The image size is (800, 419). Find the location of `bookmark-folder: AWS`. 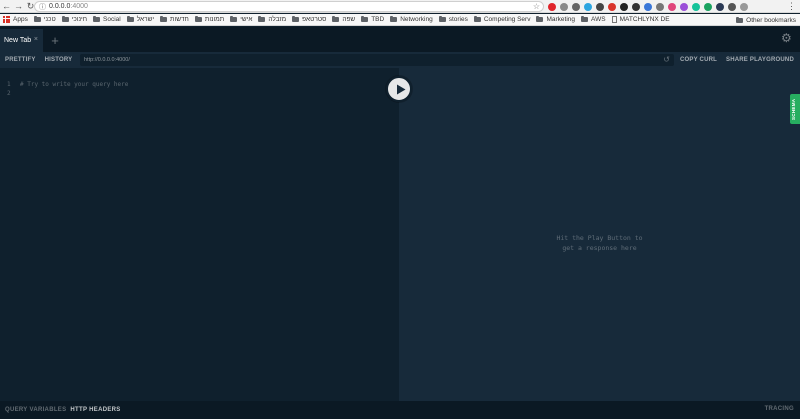

bookmark-folder: AWS is located at coordinates (593, 19).